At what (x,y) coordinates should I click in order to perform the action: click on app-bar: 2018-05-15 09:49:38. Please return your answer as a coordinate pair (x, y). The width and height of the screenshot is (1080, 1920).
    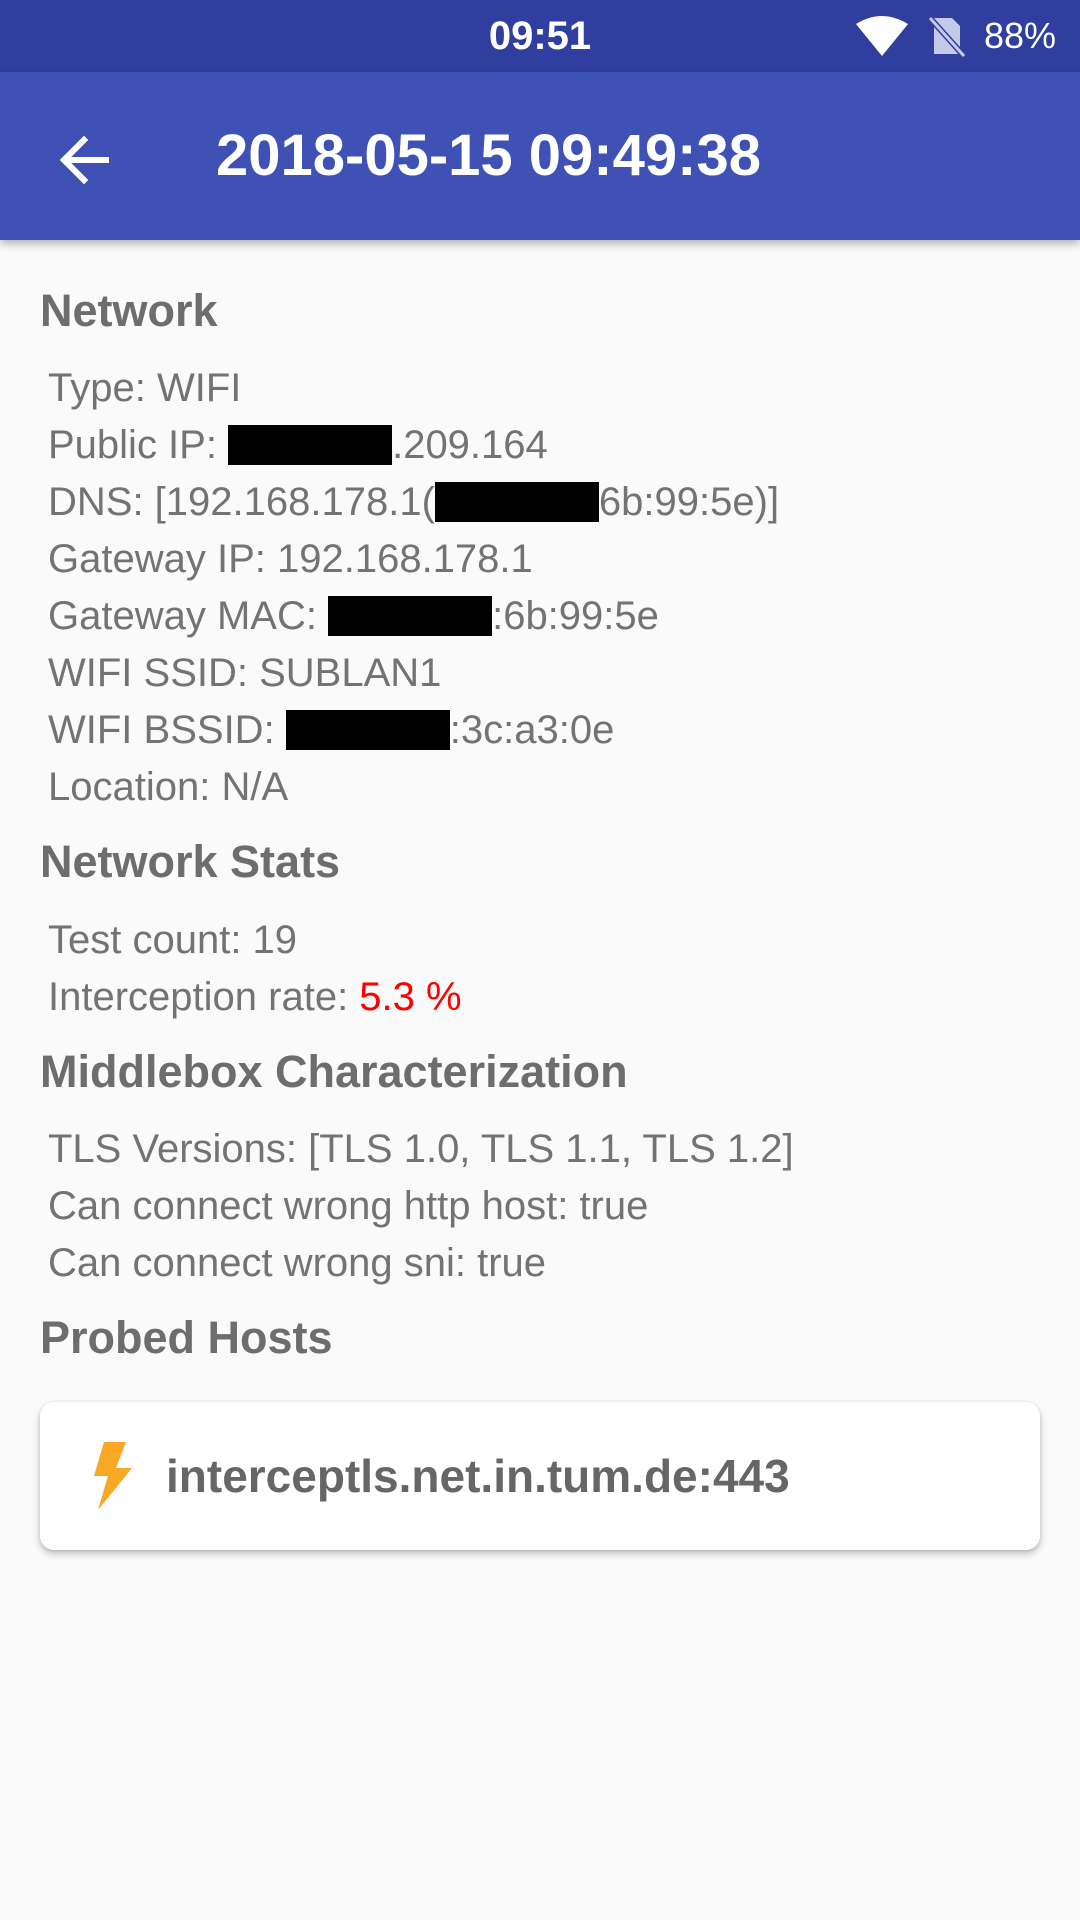
    Looking at the image, I should click on (540, 156).